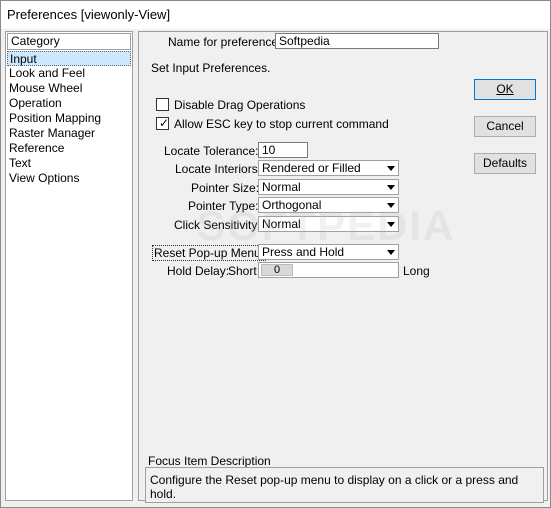 The image size is (551, 508). I want to click on pointer-size-value: Normal, so click(281, 187).